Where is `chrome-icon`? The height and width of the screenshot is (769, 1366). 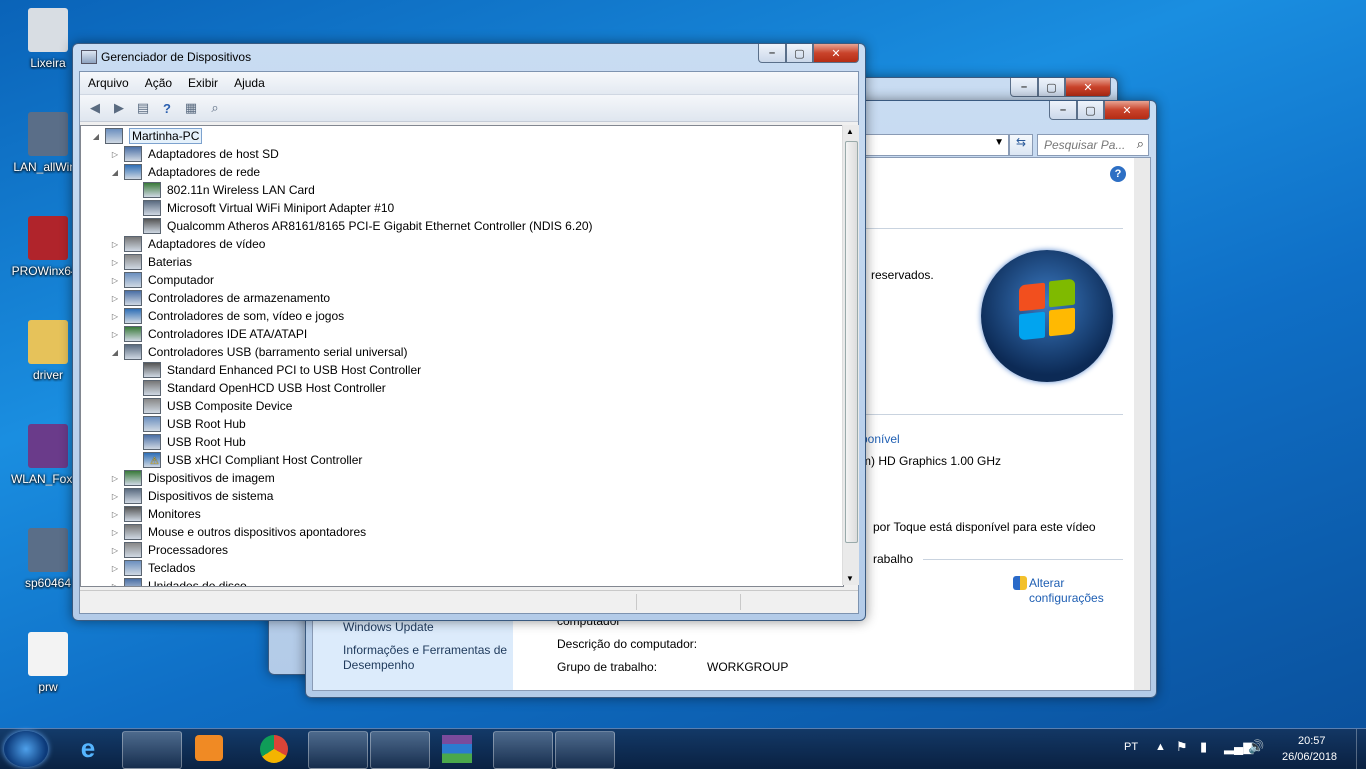
chrome-icon is located at coordinates (274, 749).